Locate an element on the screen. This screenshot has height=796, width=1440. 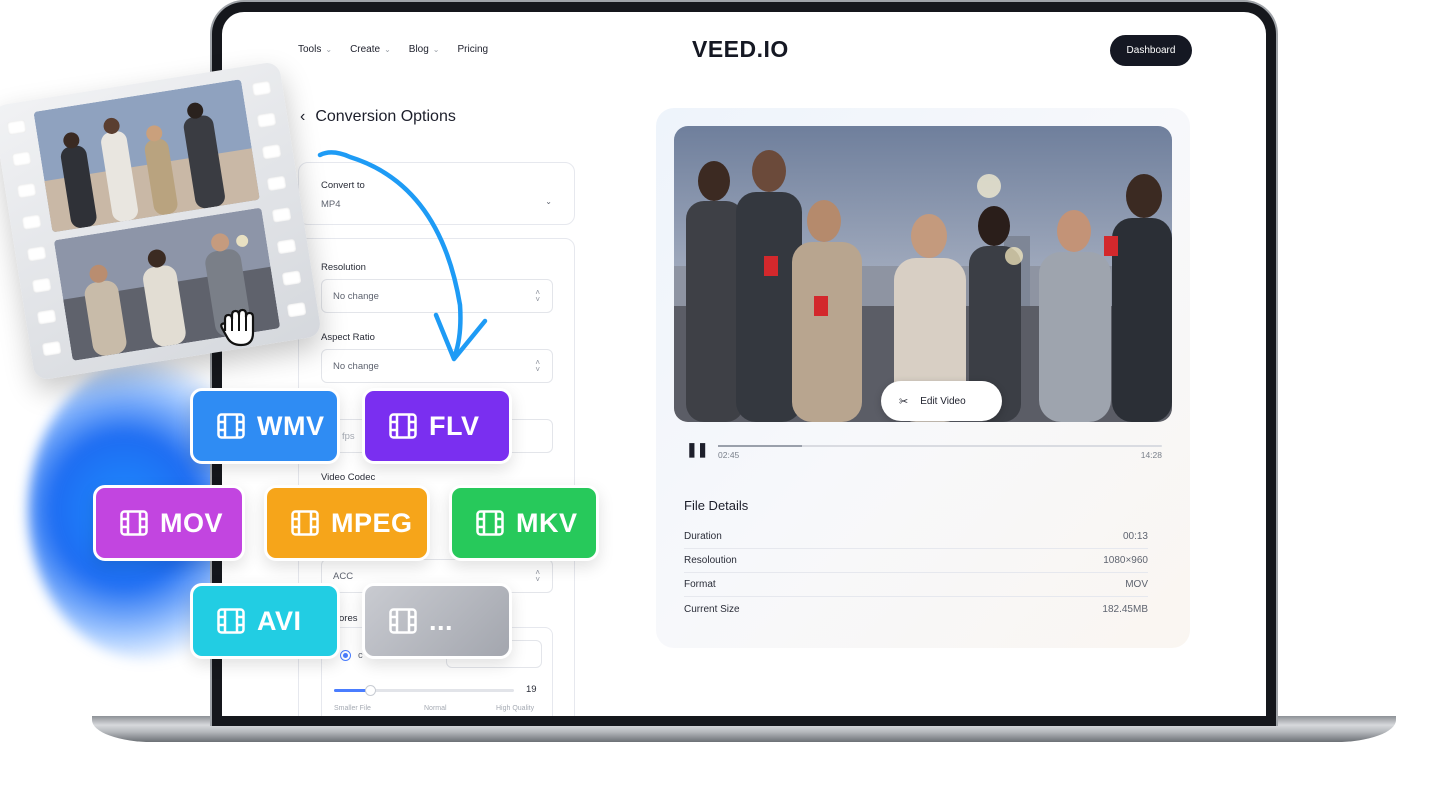
radio-button is located at coordinates (345, 655).